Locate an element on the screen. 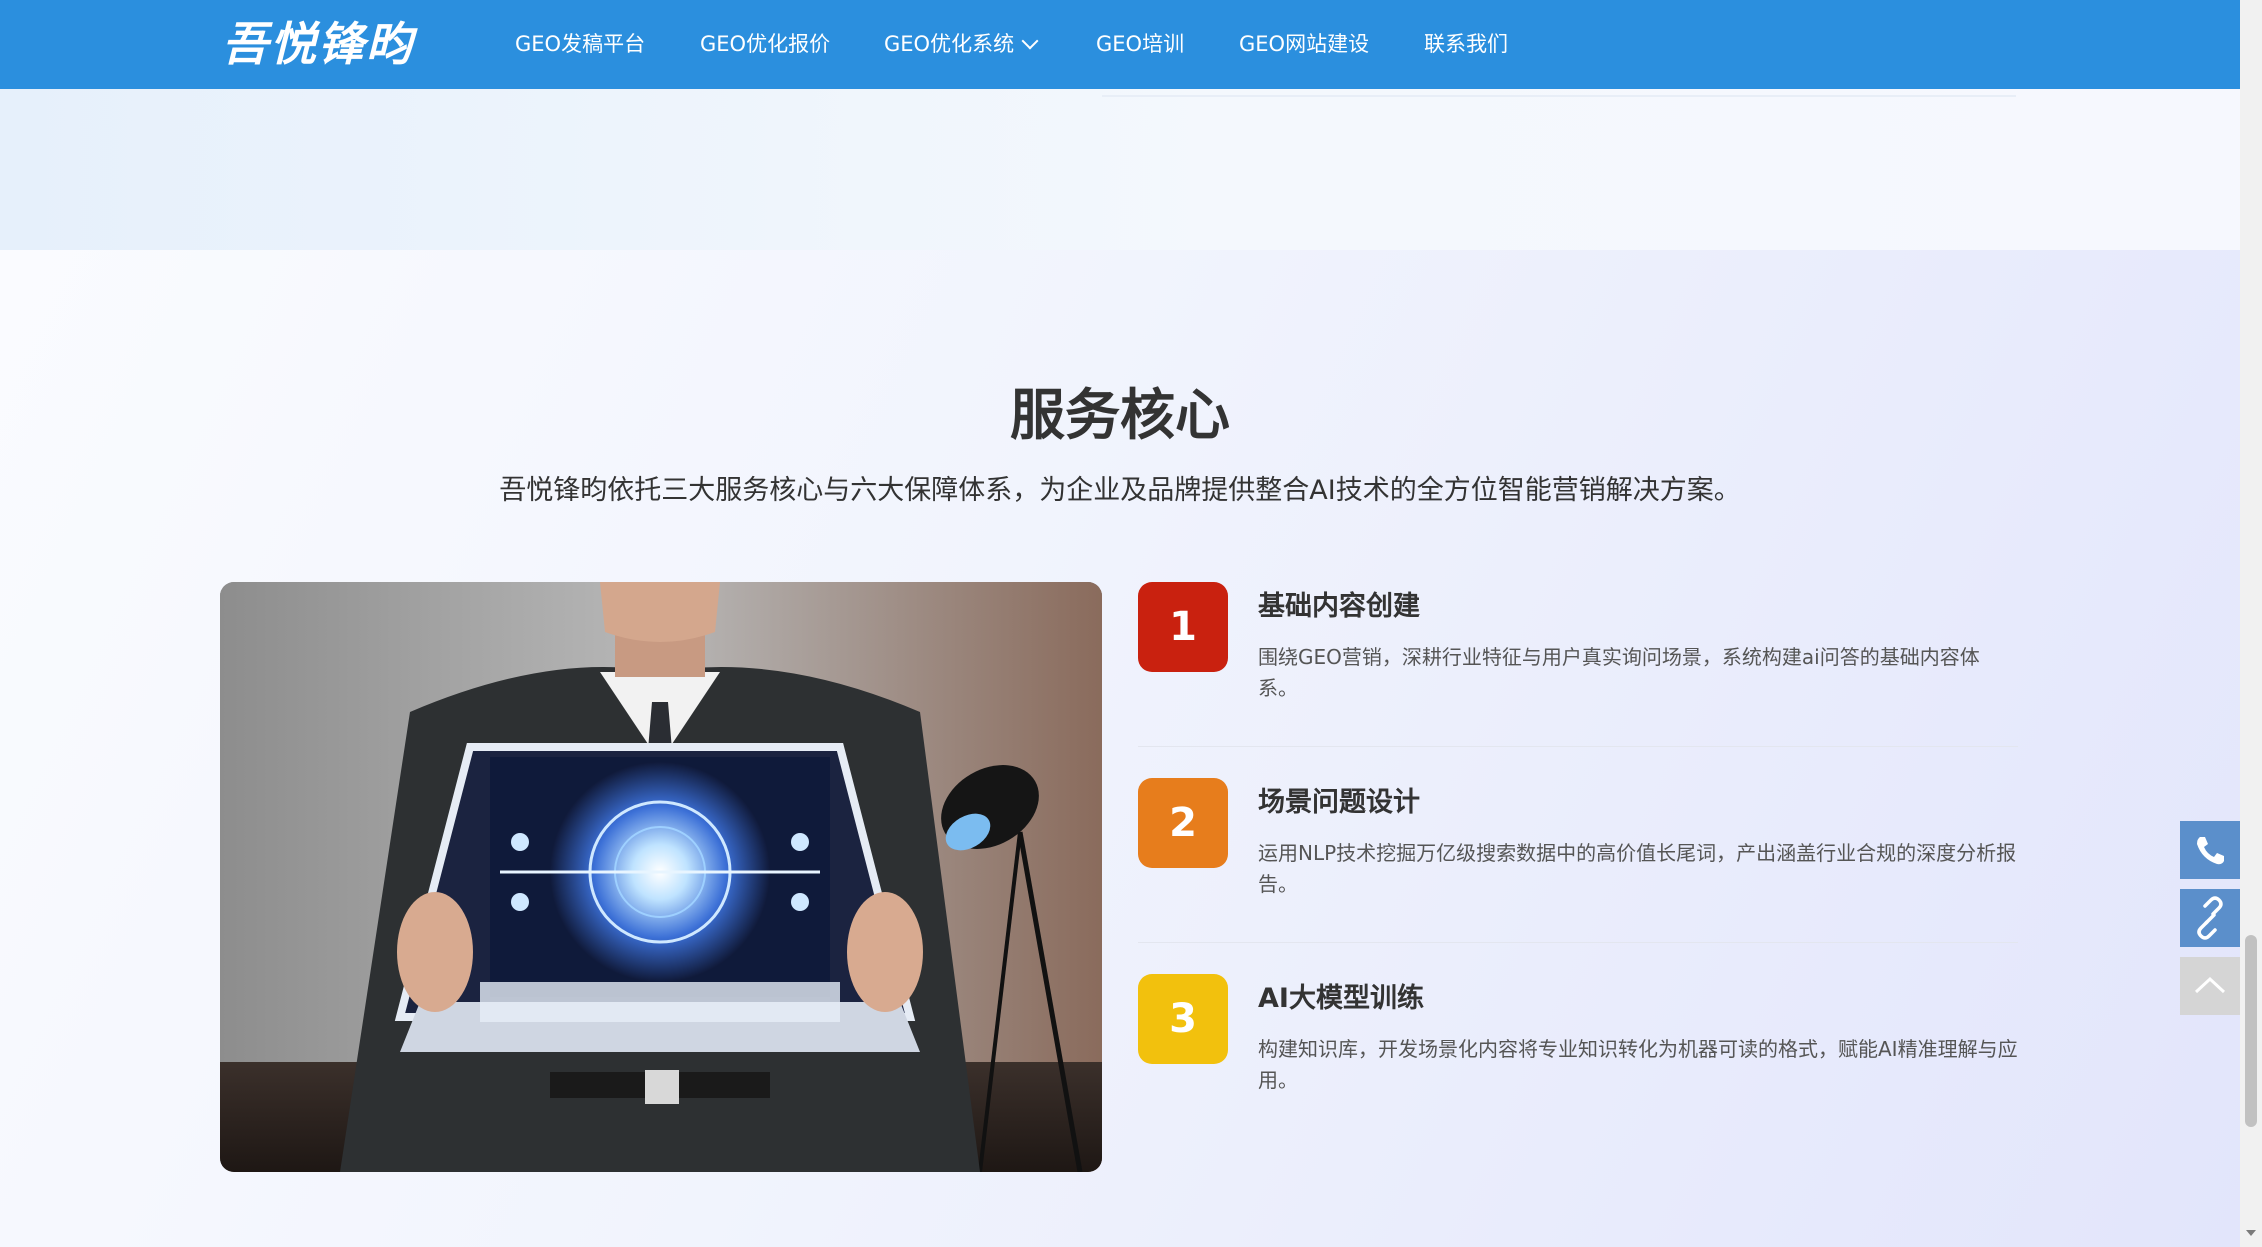 The image size is (2262, 1247). phone-button is located at coordinates (2210, 850).